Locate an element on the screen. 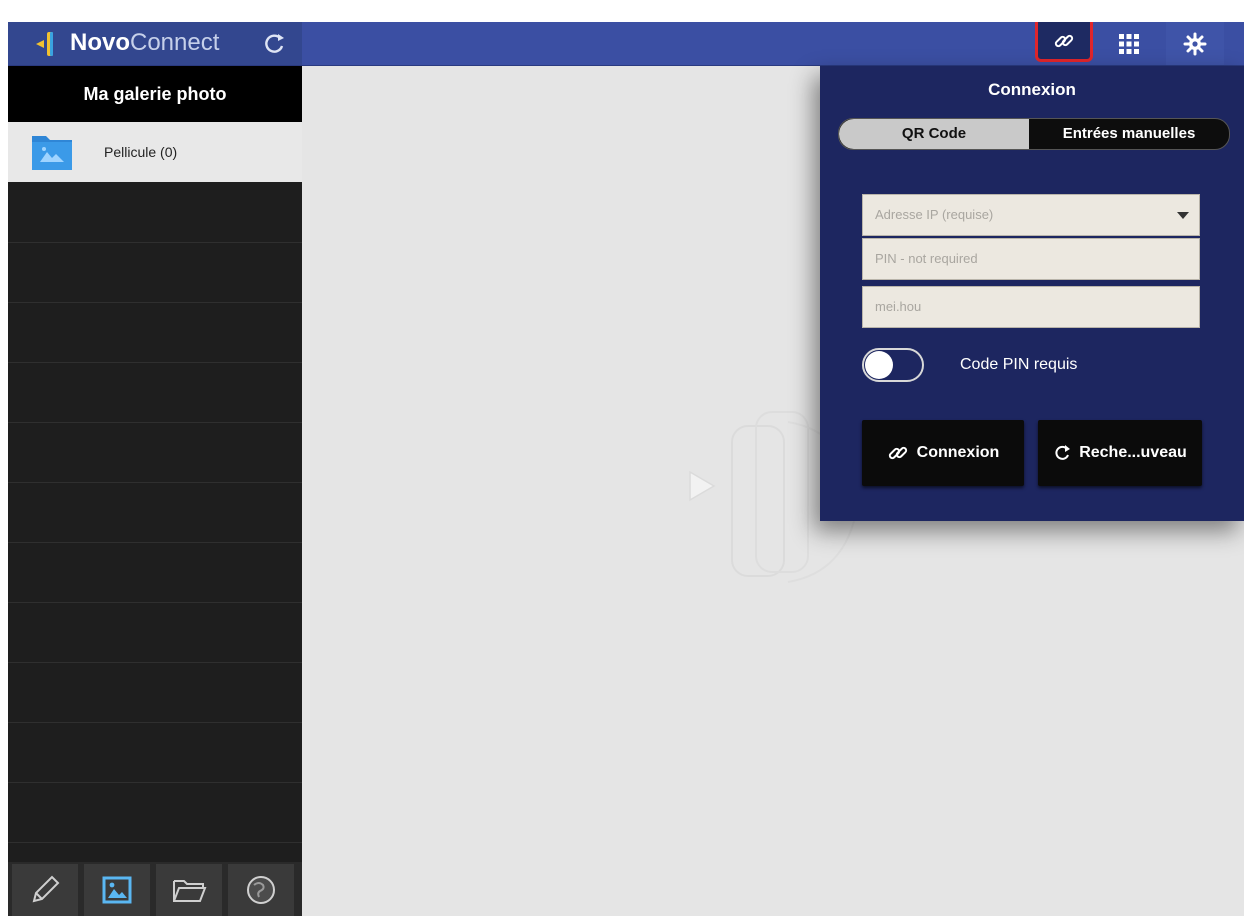 The height and width of the screenshot is (916, 1244). image-icon is located at coordinates (117, 890).